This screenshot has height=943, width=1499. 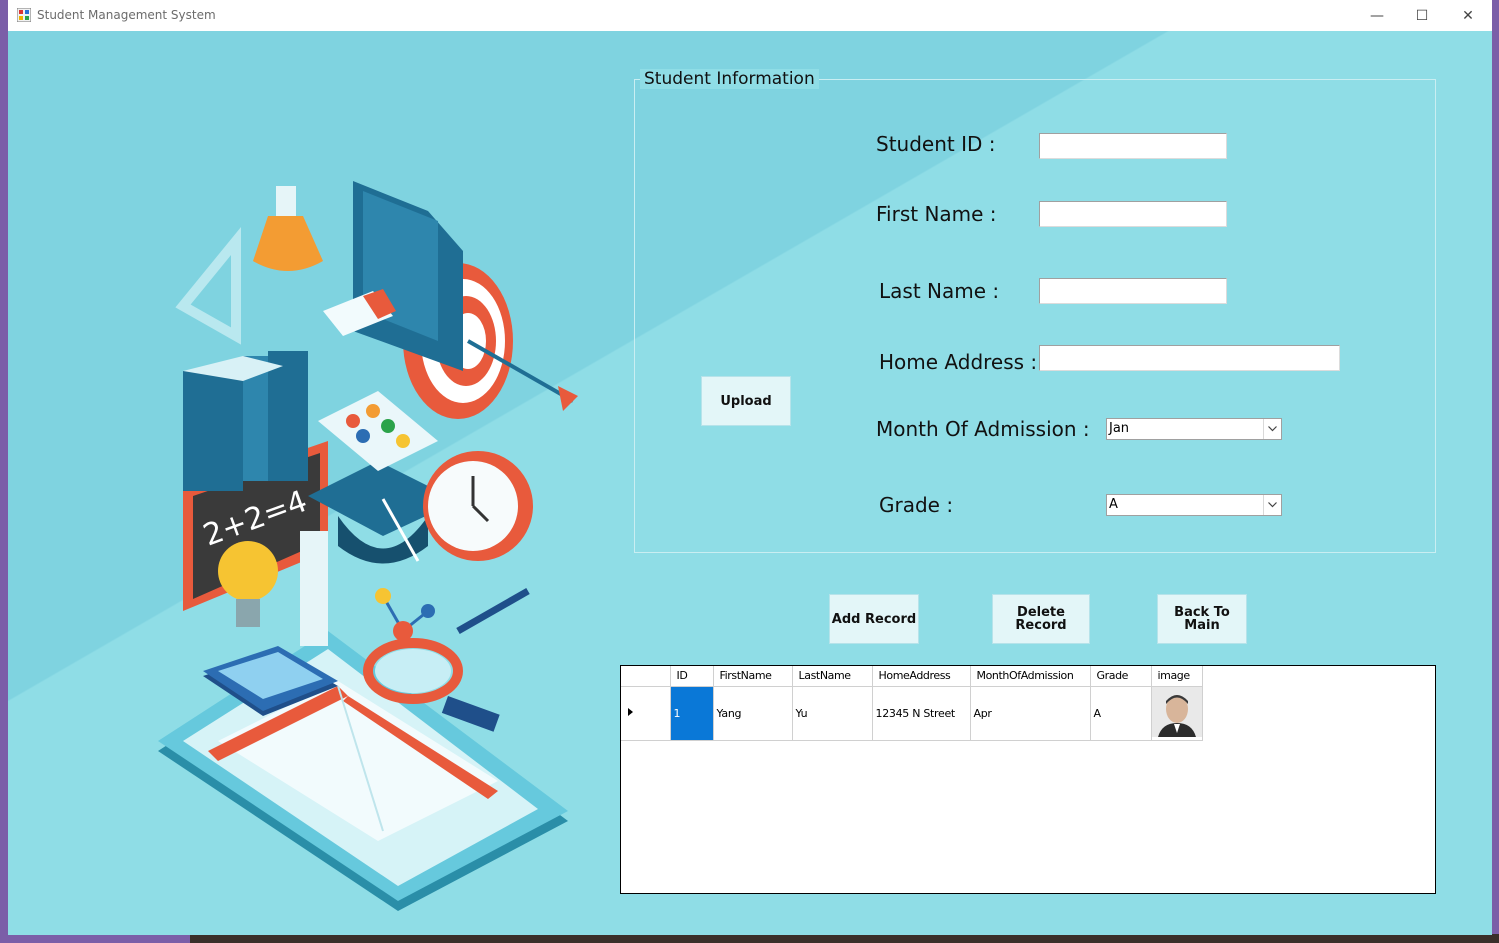 I want to click on student-id-label: Student ID :, so click(x=936, y=144).